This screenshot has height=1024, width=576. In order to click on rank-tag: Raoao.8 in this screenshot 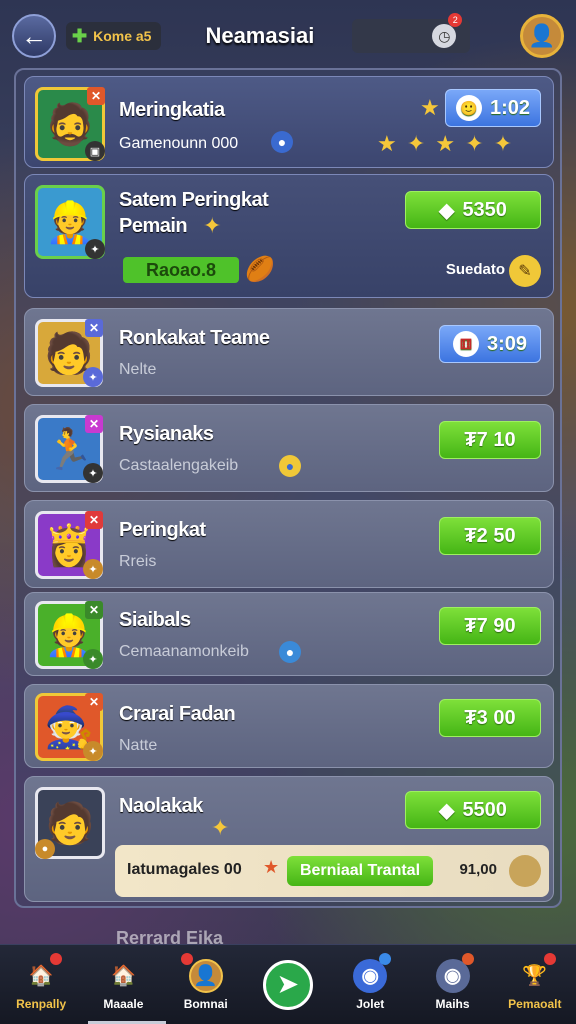, I will do `click(181, 270)`.